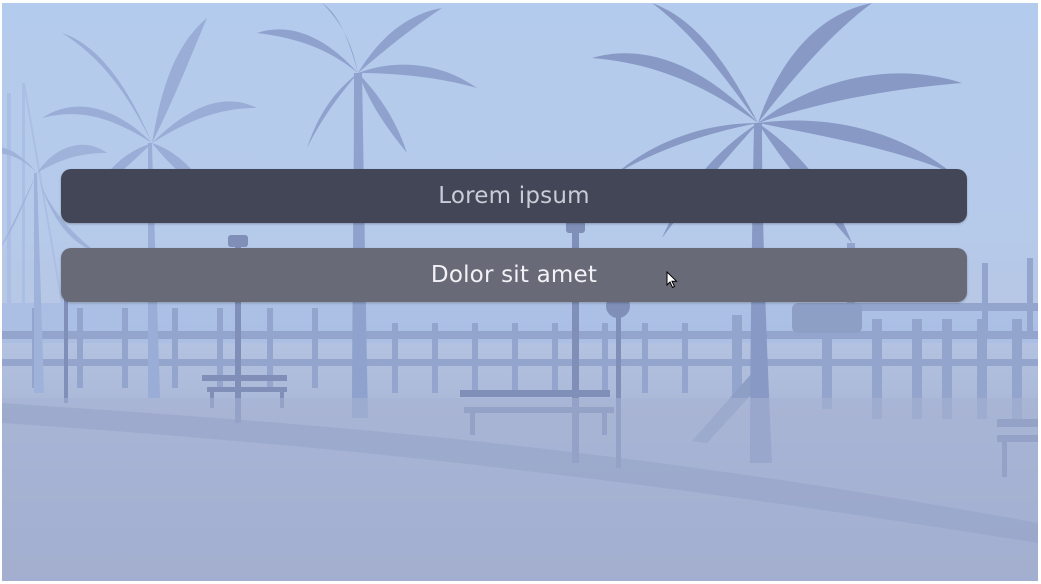 Image resolution: width=1041 pixels, height=584 pixels. I want to click on dolor-sit-amet-button-label: Dolor sit amet, so click(514, 275).